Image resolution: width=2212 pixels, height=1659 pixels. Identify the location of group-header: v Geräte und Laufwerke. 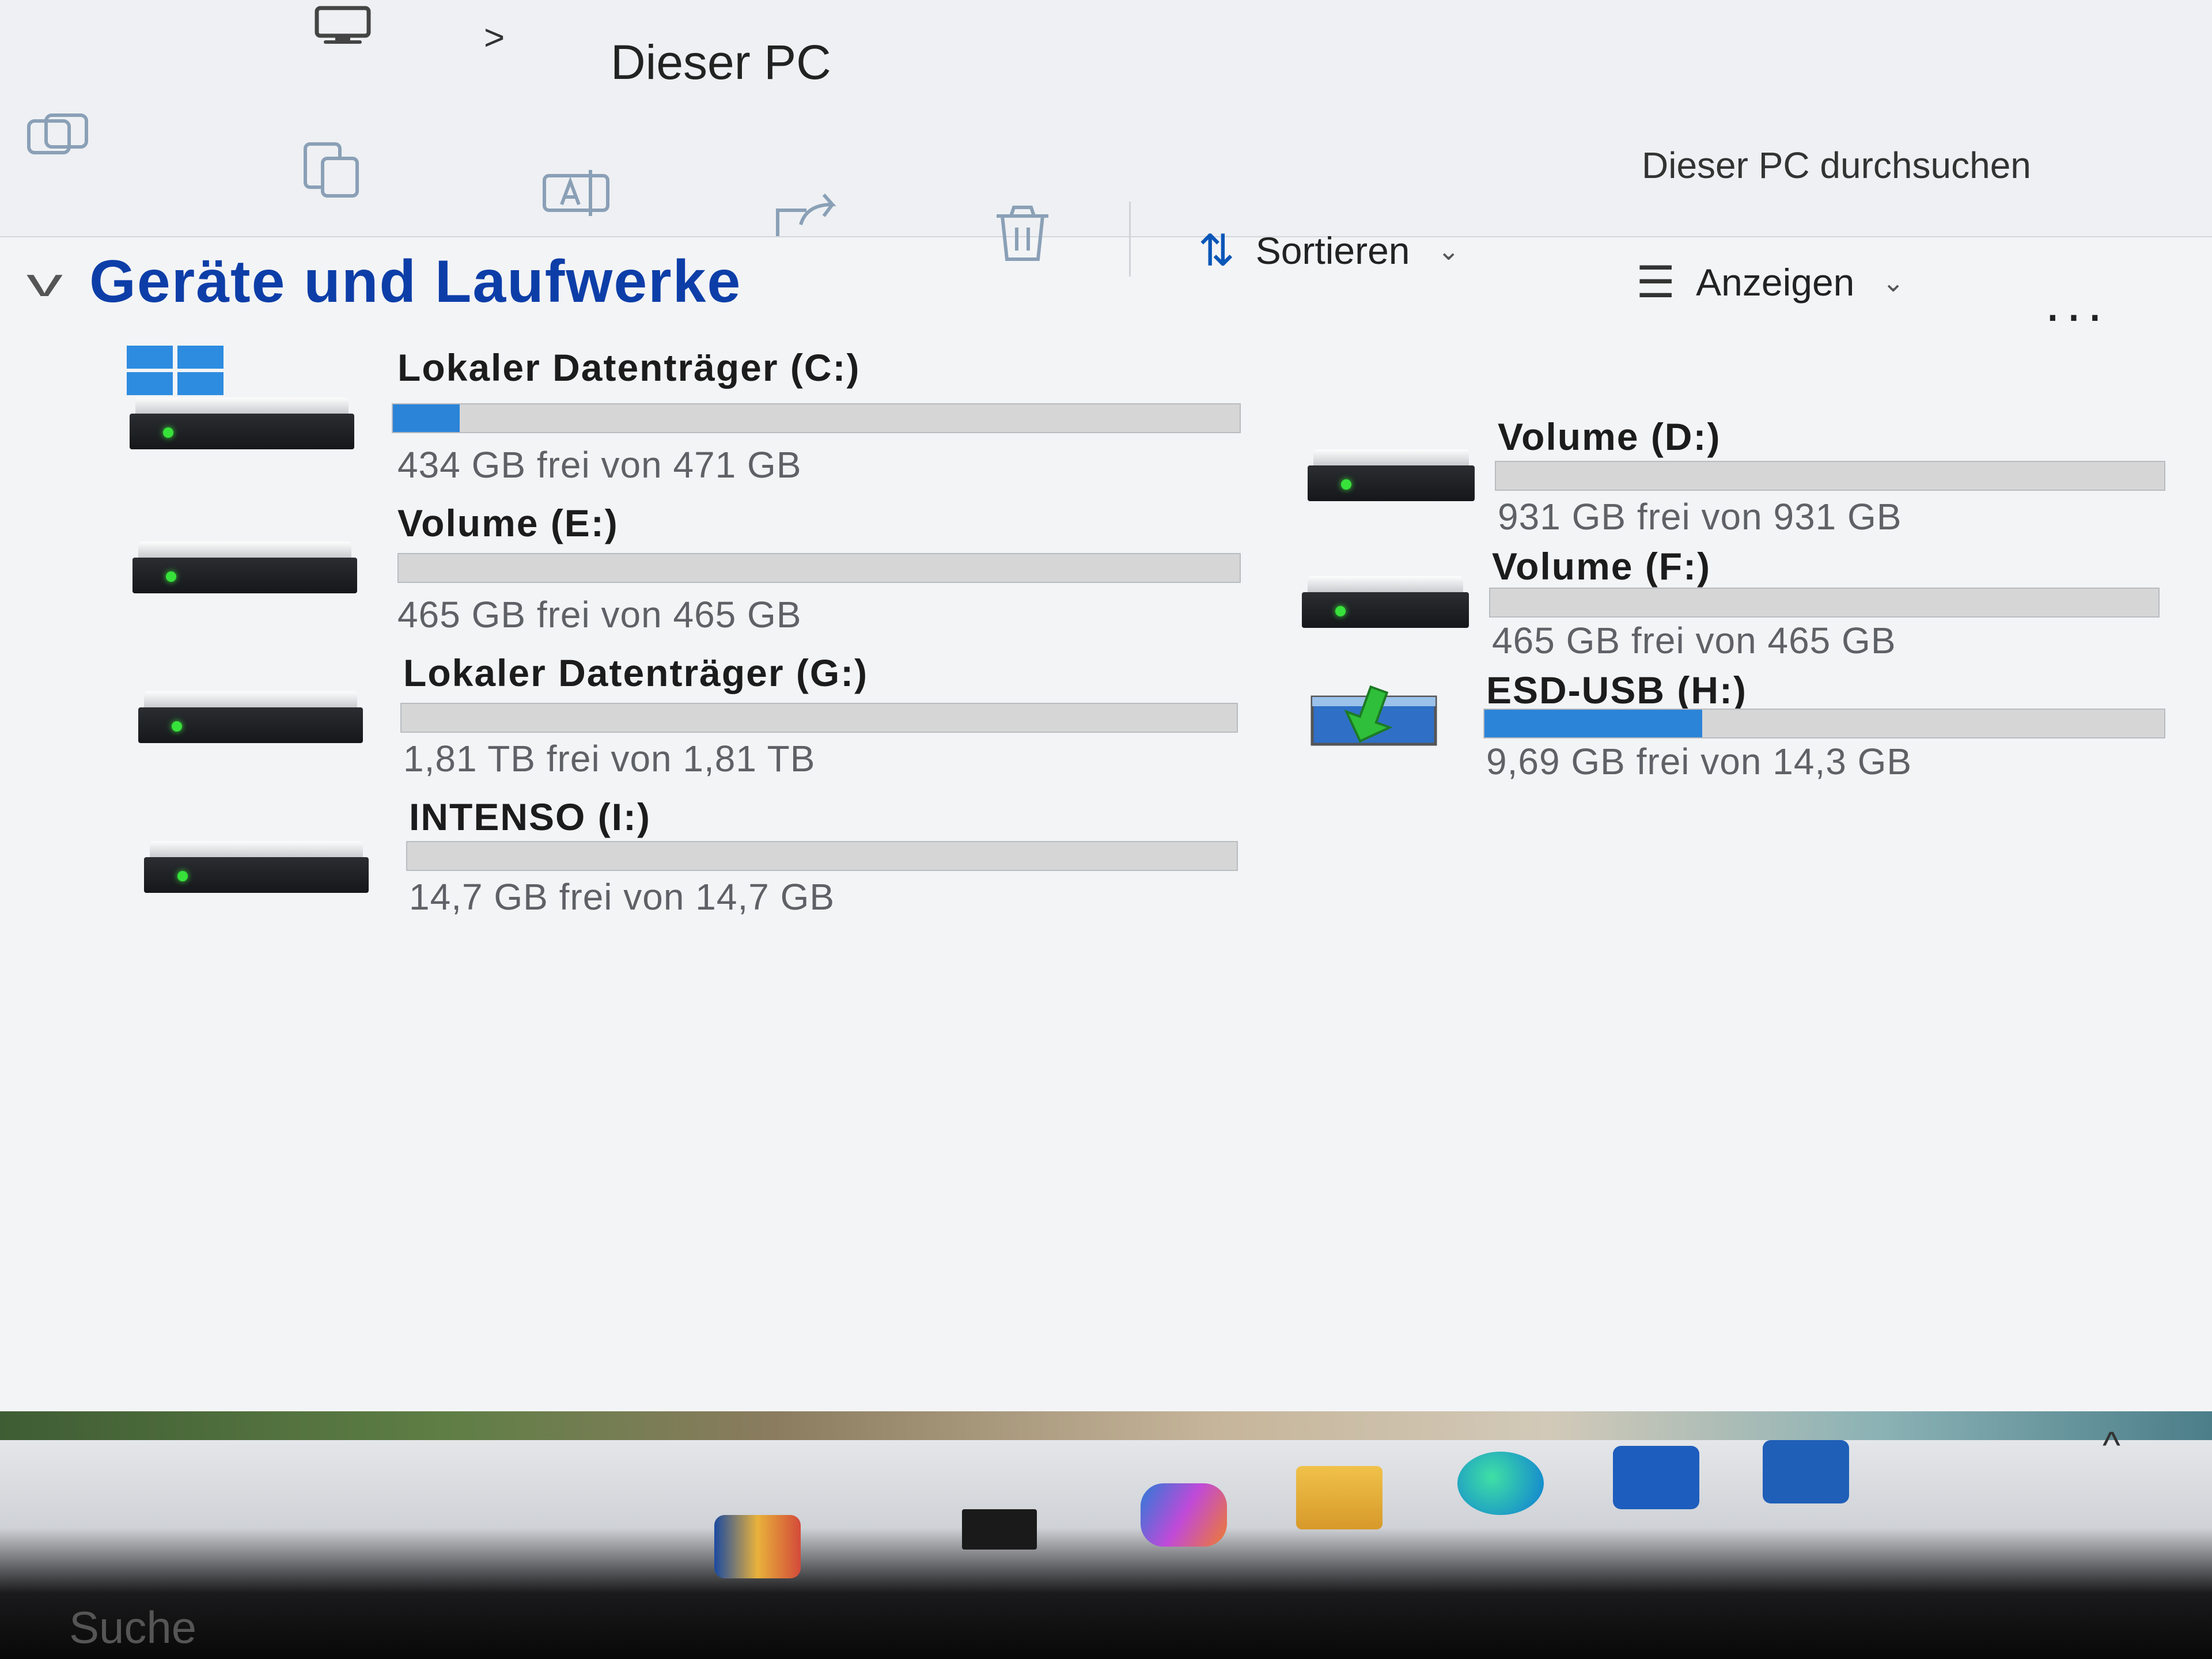
(384, 282).